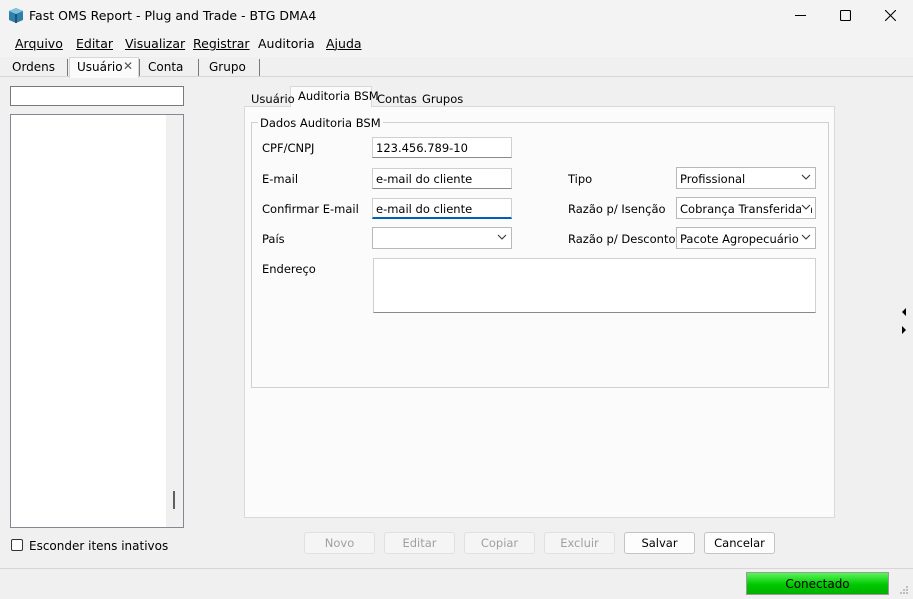 This screenshot has height=599, width=913. Describe the element at coordinates (338, 96) in the screenshot. I see `tab-auditoria-bsm: Auditoria BSM` at that location.